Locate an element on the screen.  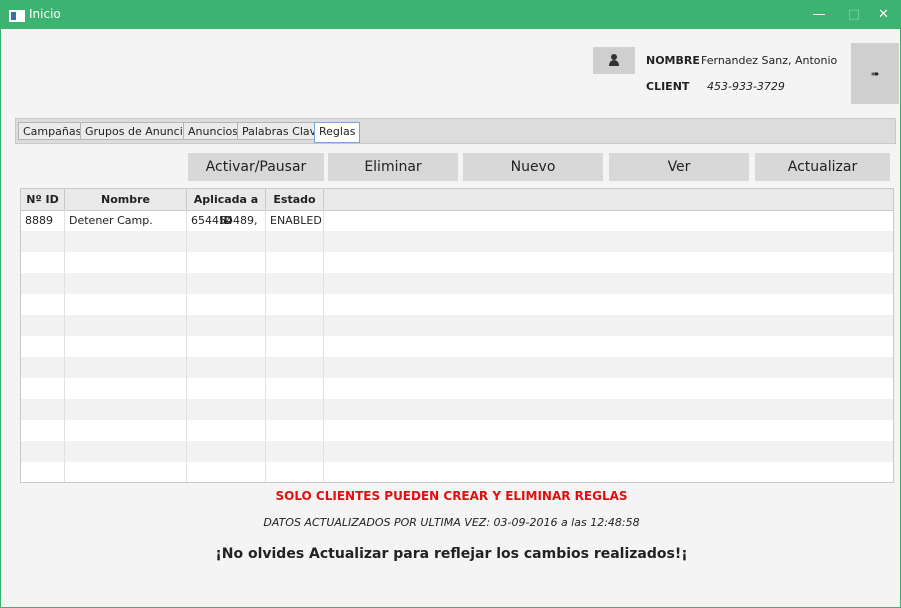
window-title: Inicio is located at coordinates (45, 14).